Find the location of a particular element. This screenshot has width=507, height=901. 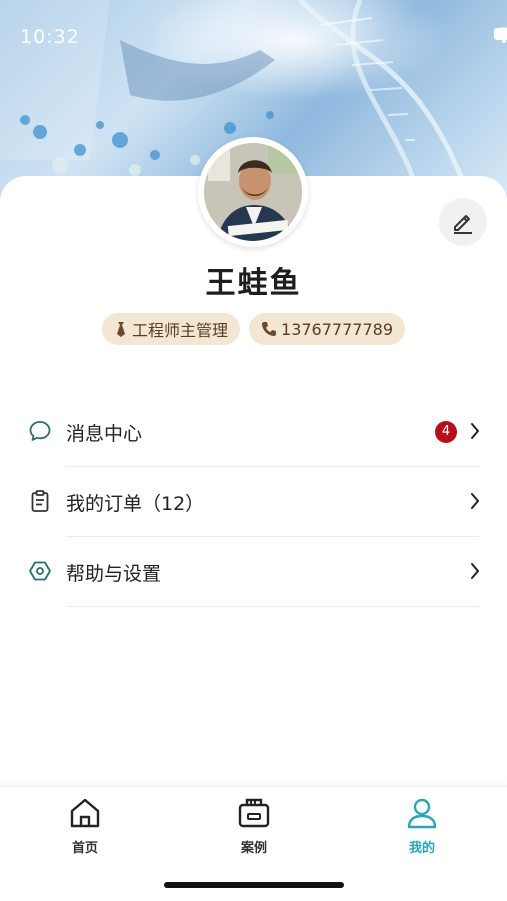

role-tag-label: 工程师主管理 is located at coordinates (180, 330).